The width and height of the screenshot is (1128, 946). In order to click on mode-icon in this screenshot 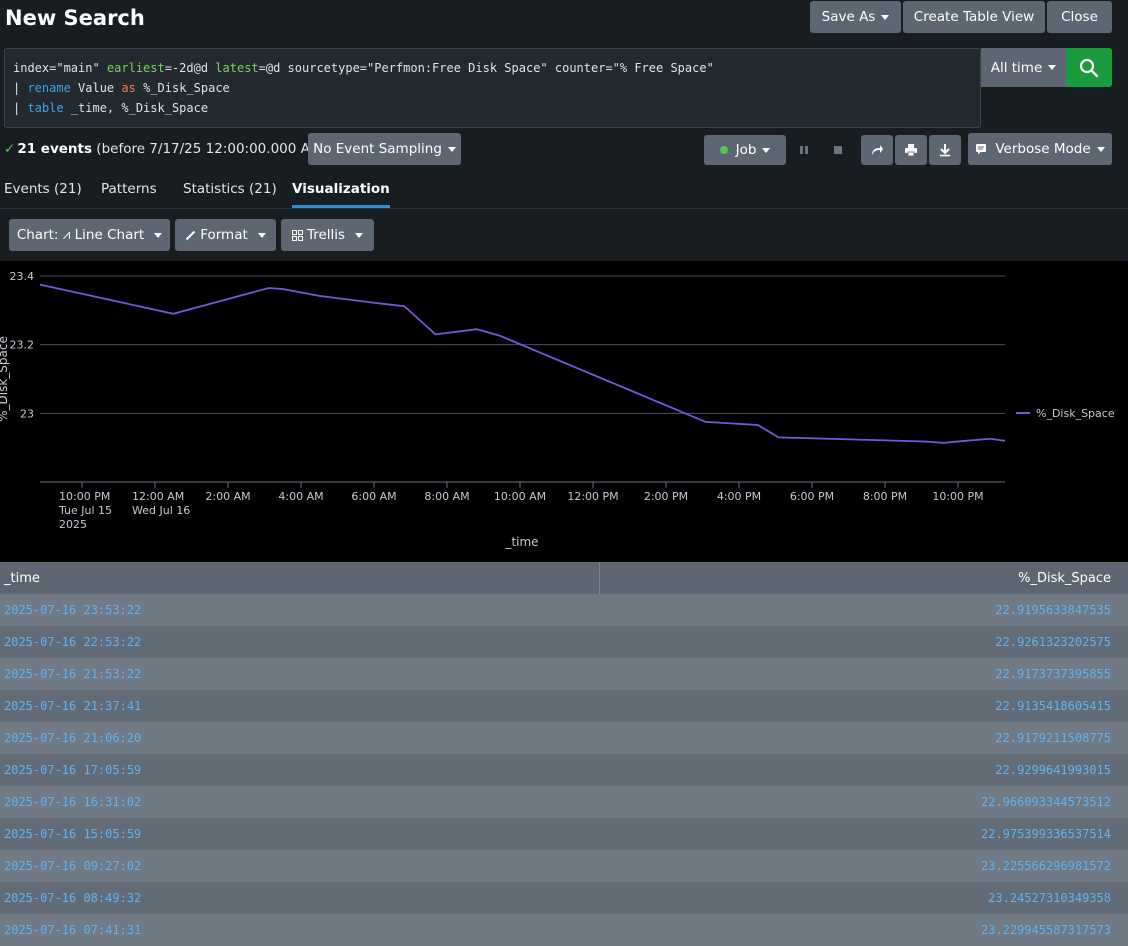, I will do `click(981, 149)`.